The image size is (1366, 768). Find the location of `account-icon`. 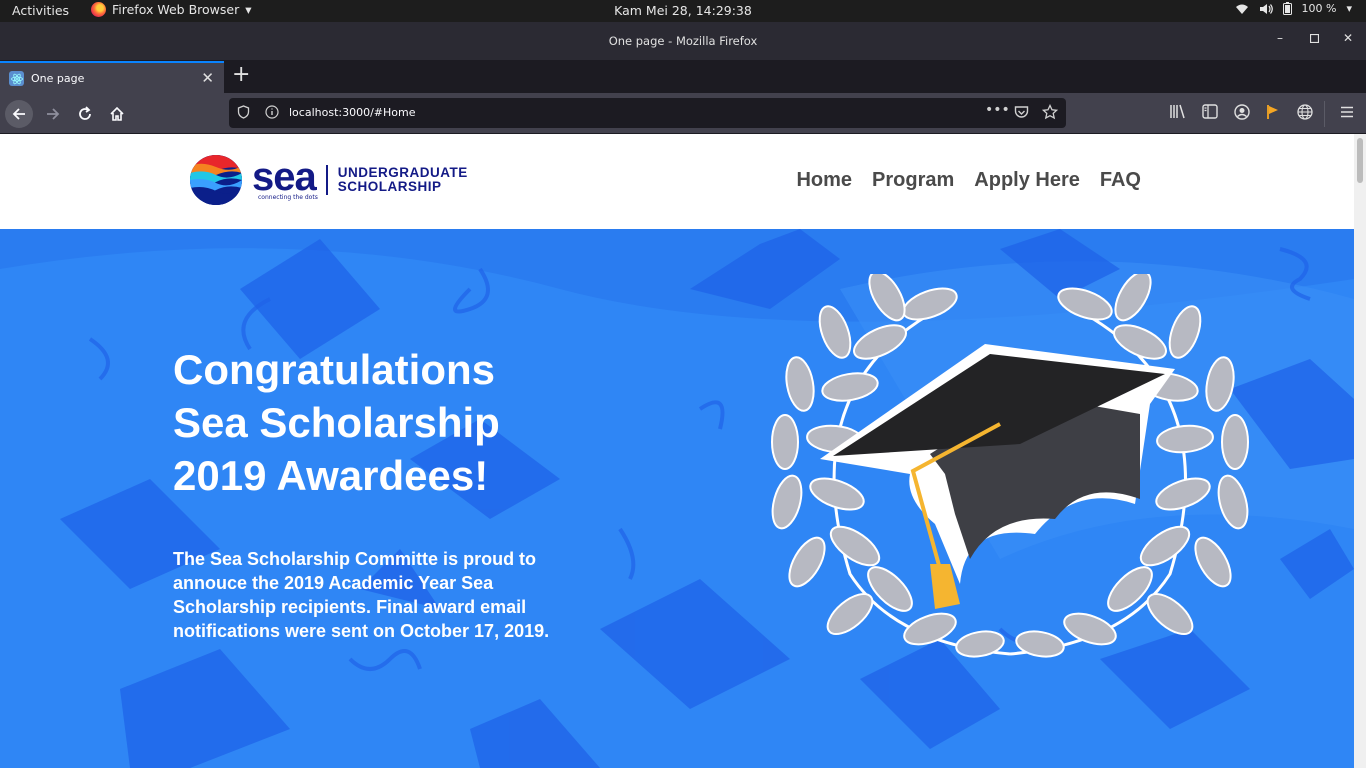

account-icon is located at coordinates (1242, 114).